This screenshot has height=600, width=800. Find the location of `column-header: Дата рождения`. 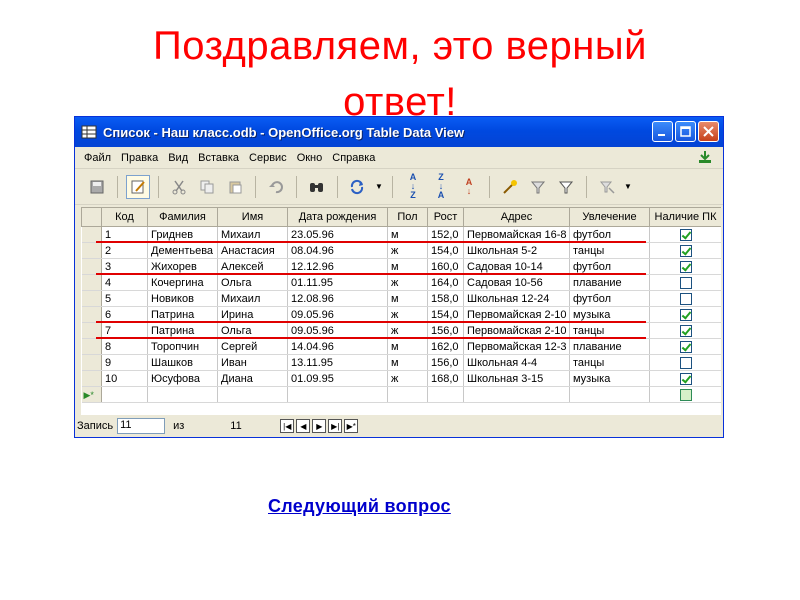

column-header: Дата рождения is located at coordinates (337, 217).